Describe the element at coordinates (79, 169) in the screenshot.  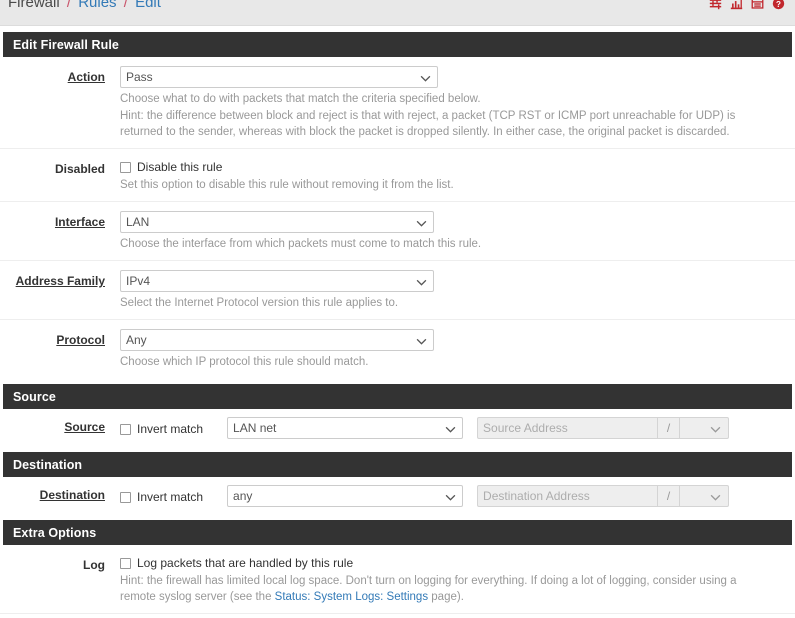
I see `label-disabled: Disabled` at that location.